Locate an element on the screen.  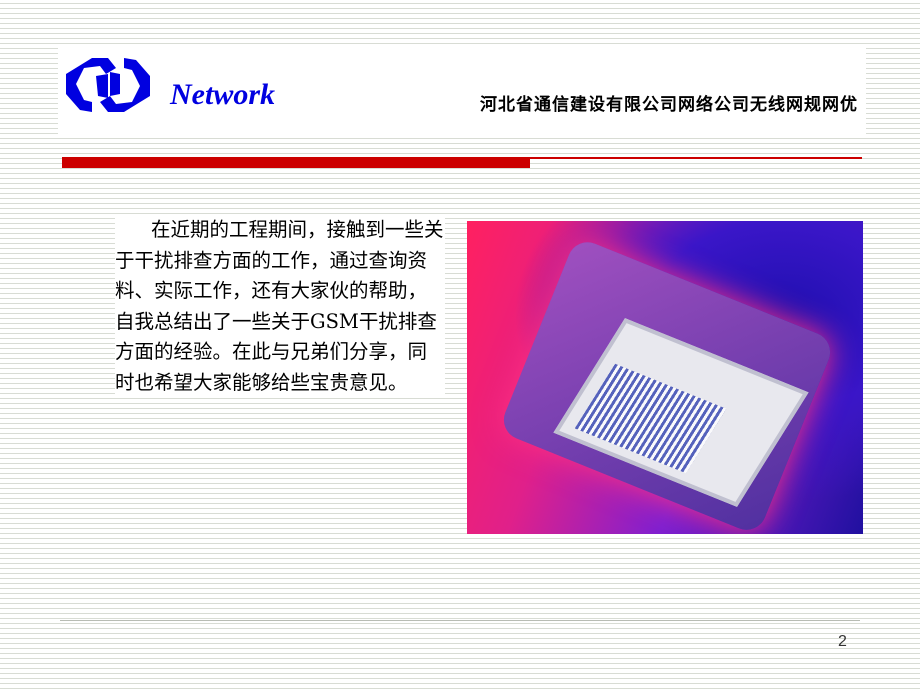
page-number: 2 is located at coordinates (842, 641).